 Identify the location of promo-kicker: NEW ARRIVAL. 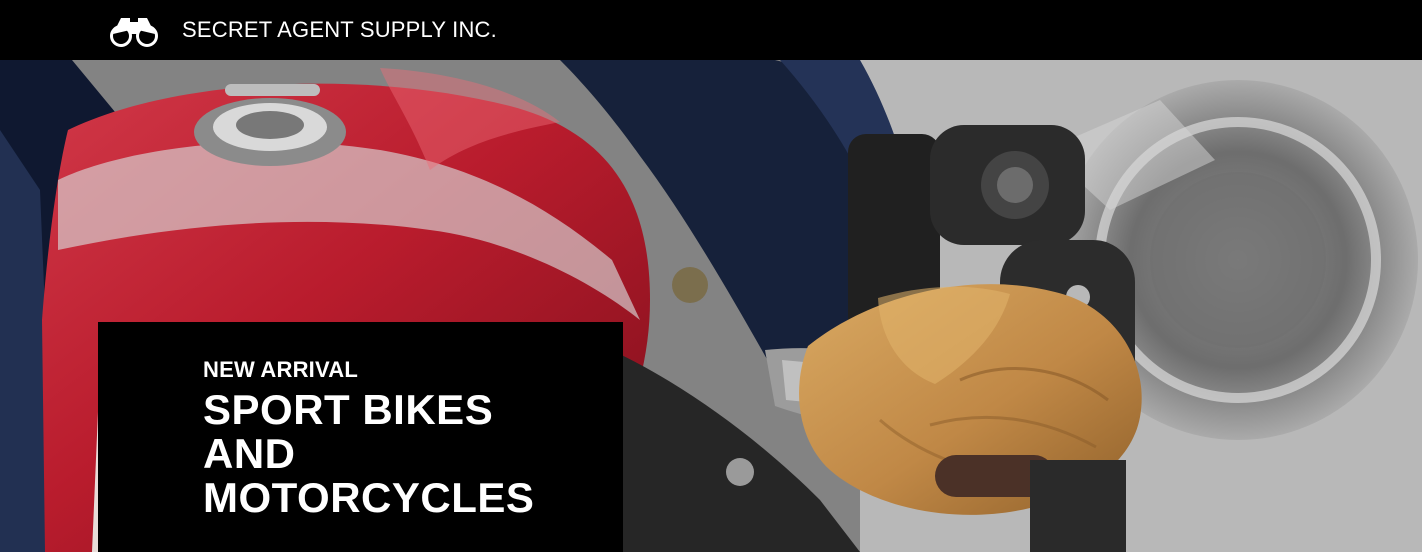
(280, 369).